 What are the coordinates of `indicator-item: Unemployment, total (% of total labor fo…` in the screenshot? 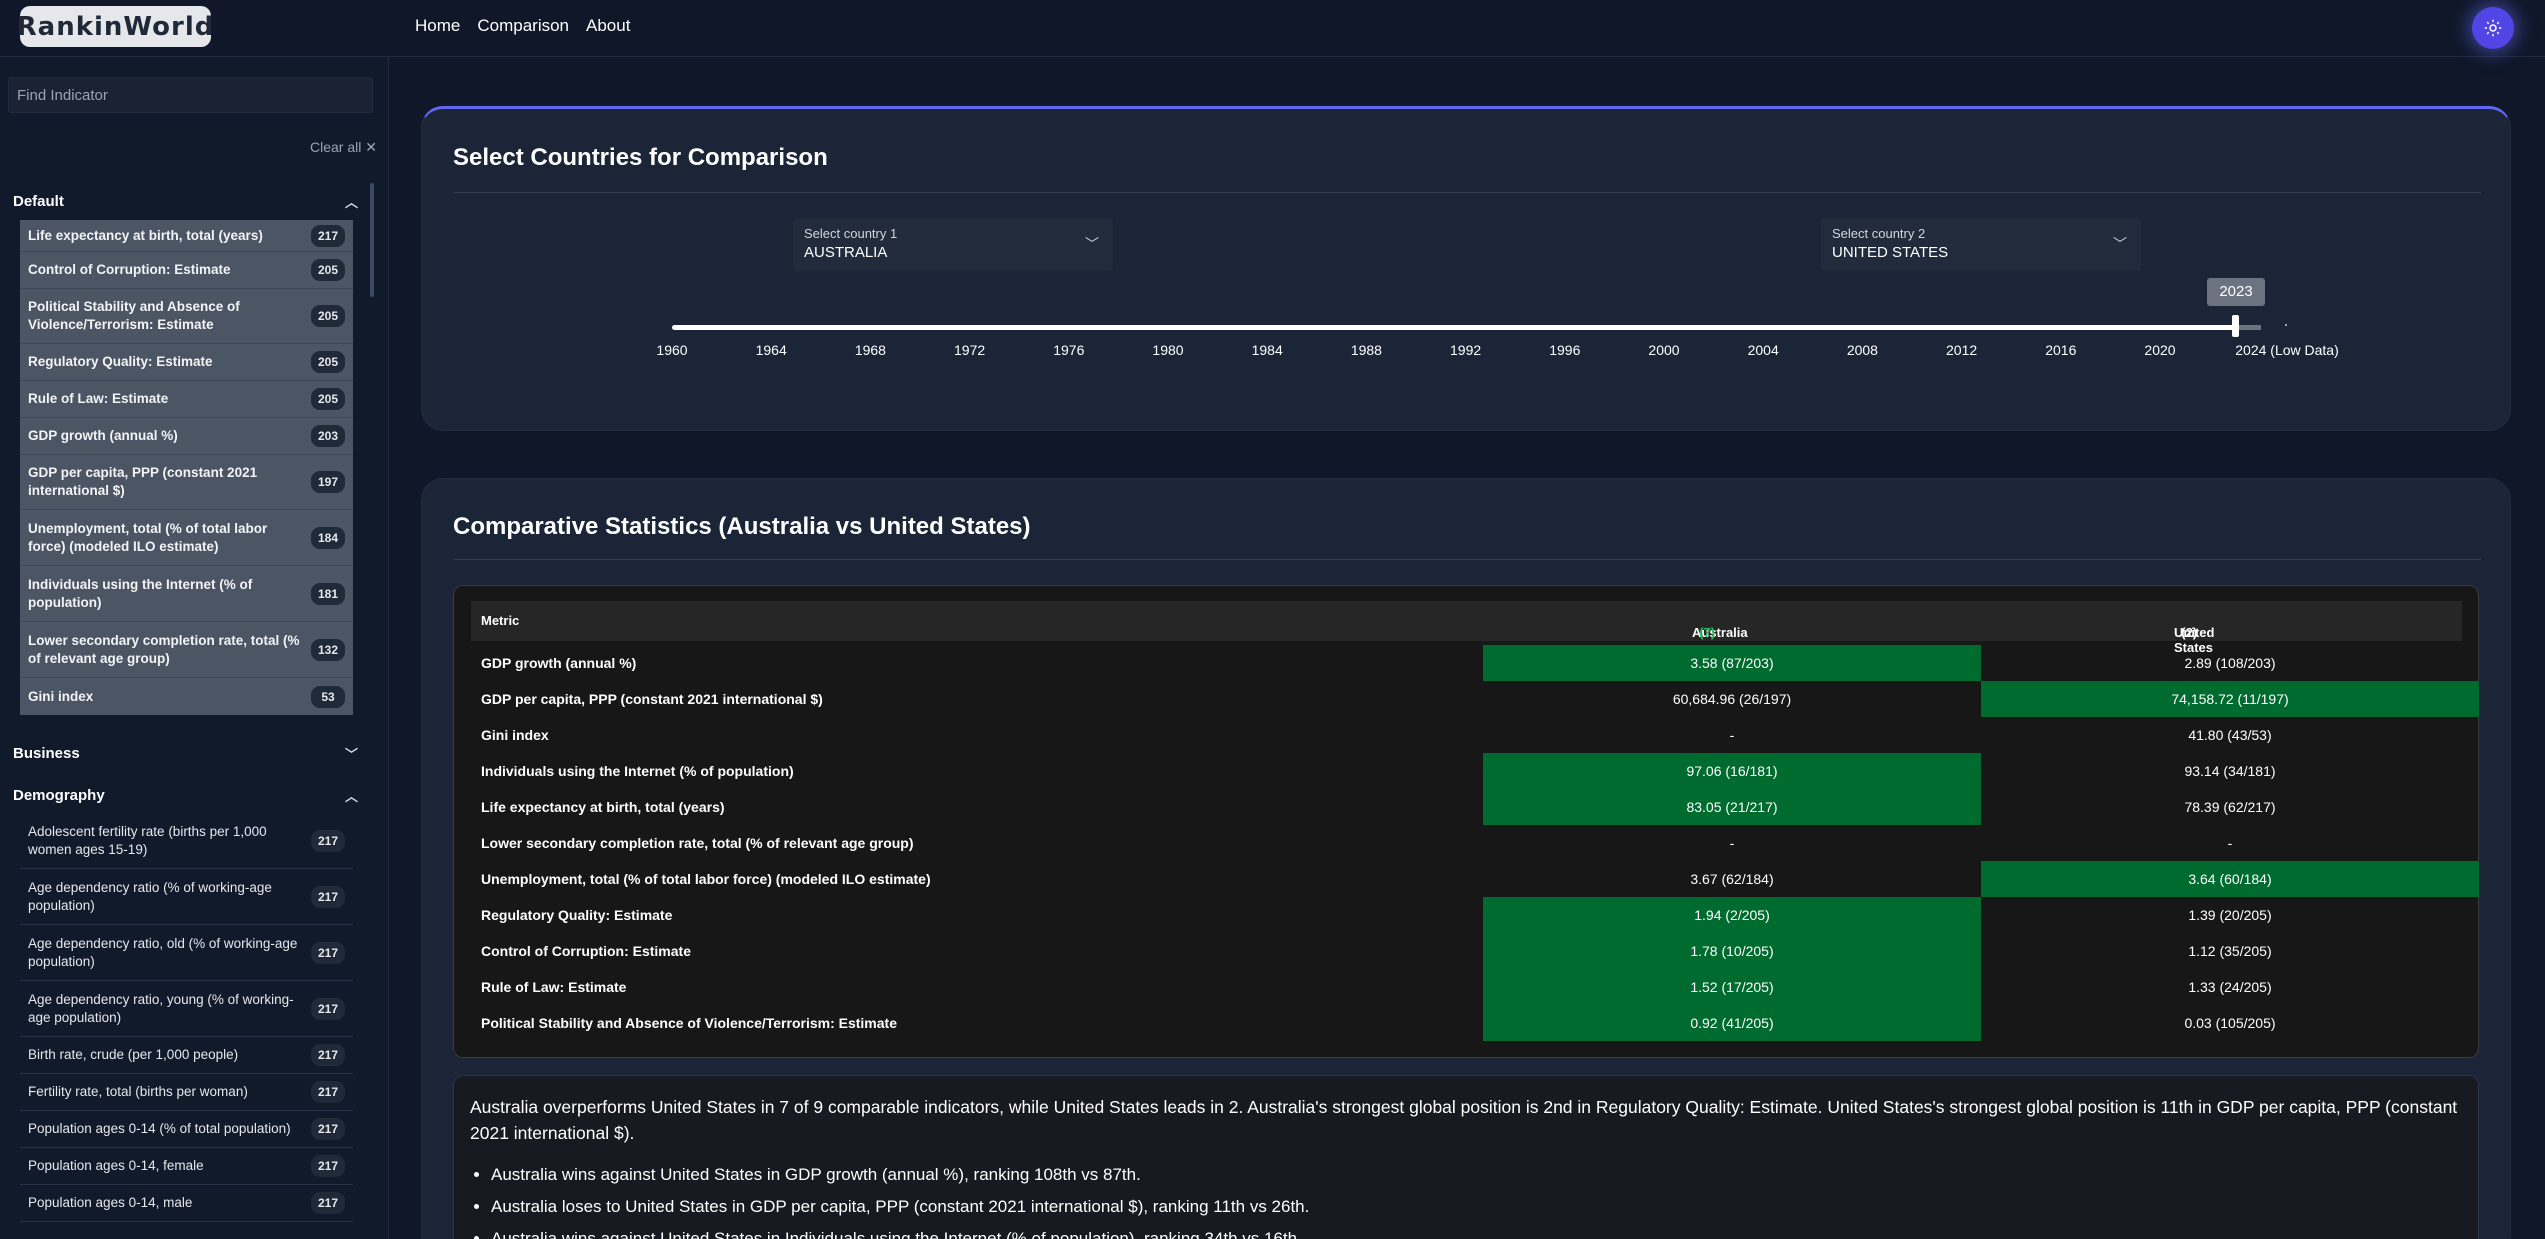 It's located at (186, 538).